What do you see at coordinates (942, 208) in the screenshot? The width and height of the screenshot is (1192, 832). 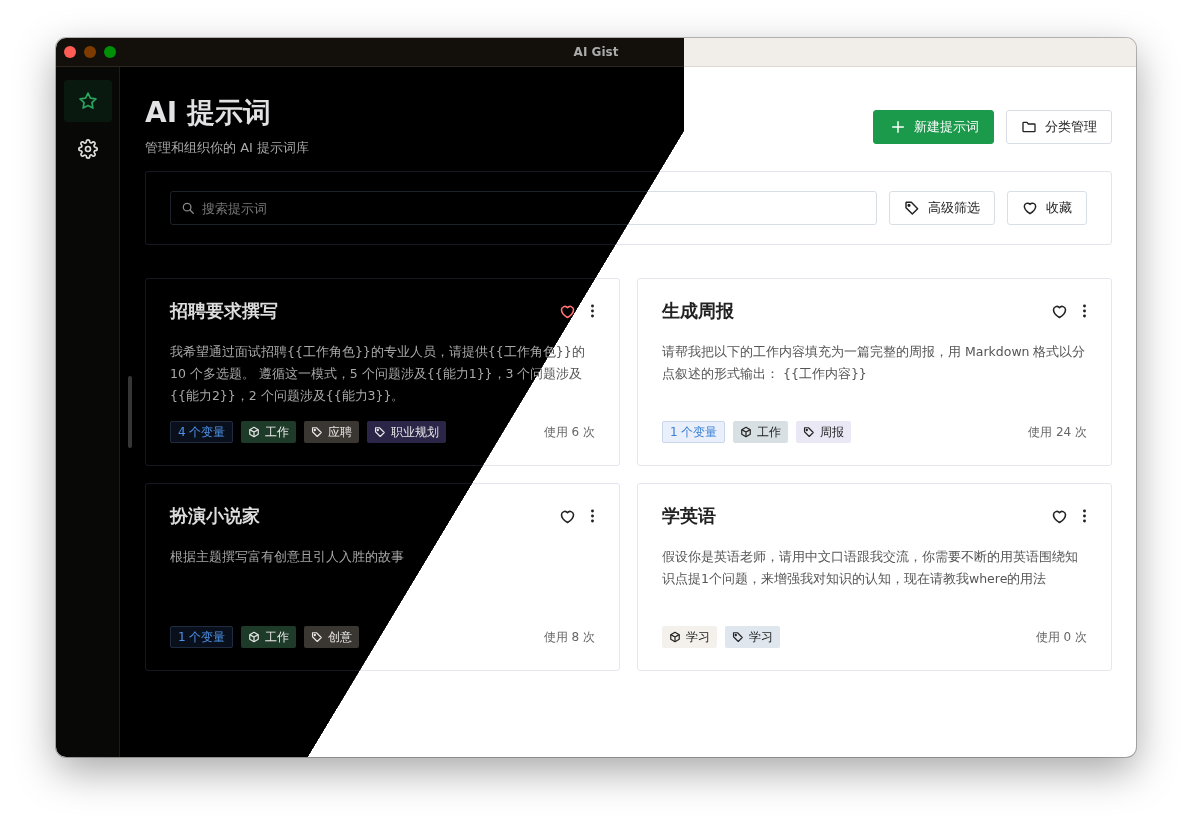 I see `filter-button: 高级筛选` at bounding box center [942, 208].